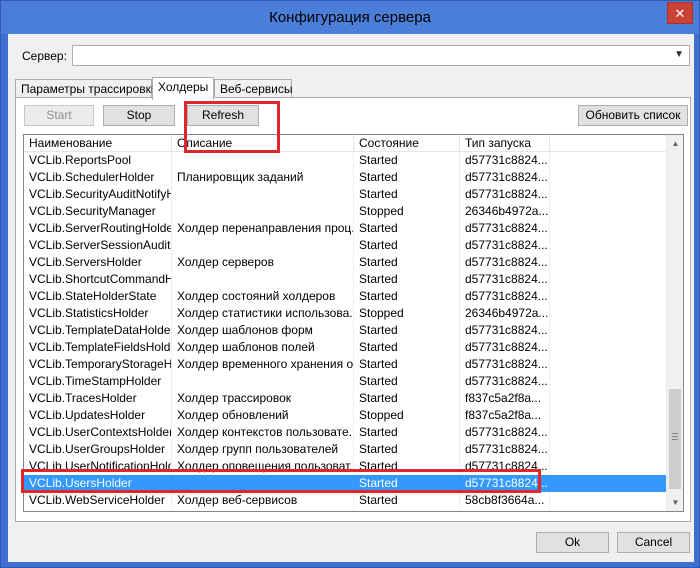 This screenshot has height=568, width=700. What do you see at coordinates (675, 436) in the screenshot?
I see `grip-icon` at bounding box center [675, 436].